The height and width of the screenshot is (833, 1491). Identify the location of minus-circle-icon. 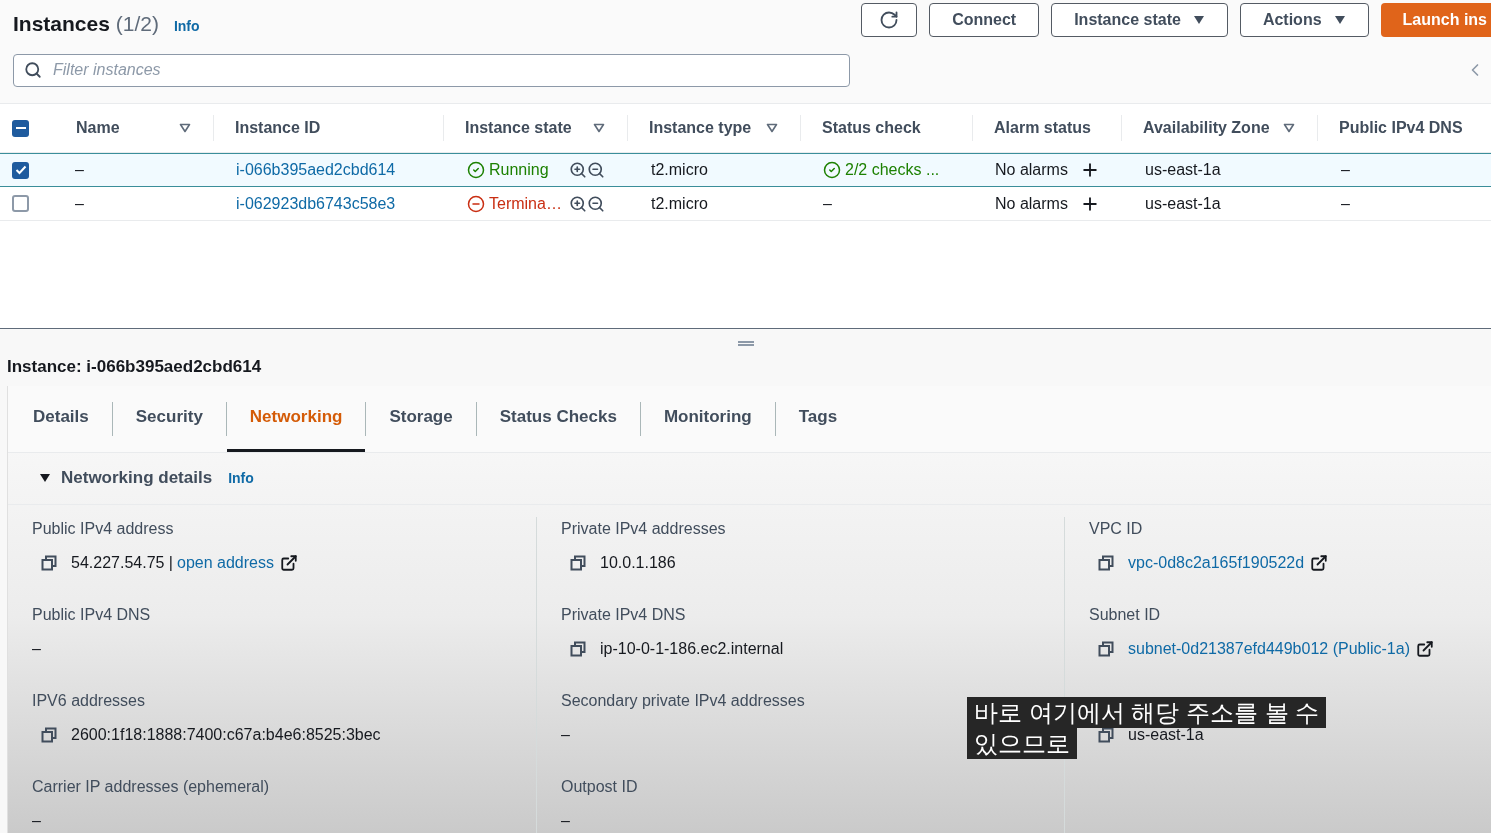
(476, 203).